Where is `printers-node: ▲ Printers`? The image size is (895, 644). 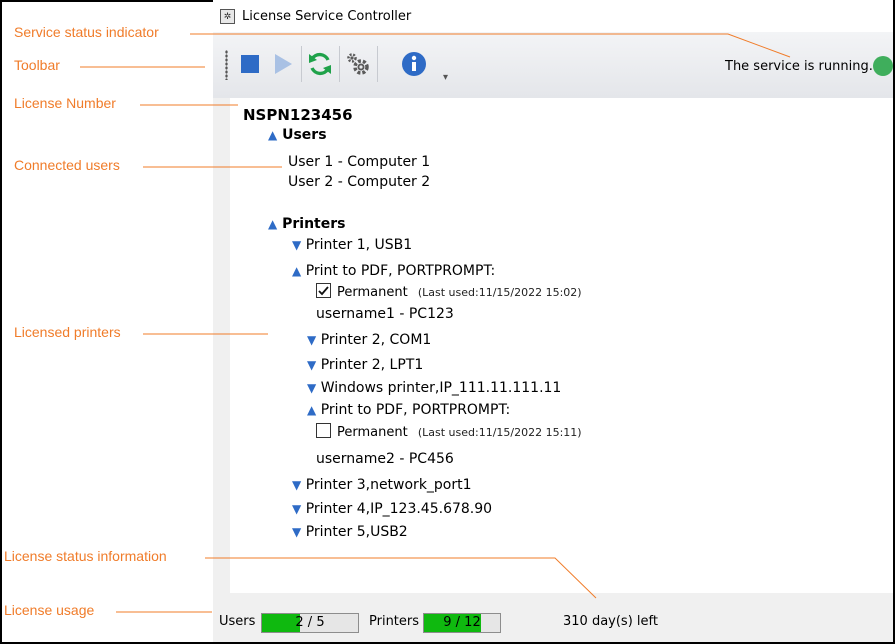 printers-node: ▲ Printers is located at coordinates (306, 224).